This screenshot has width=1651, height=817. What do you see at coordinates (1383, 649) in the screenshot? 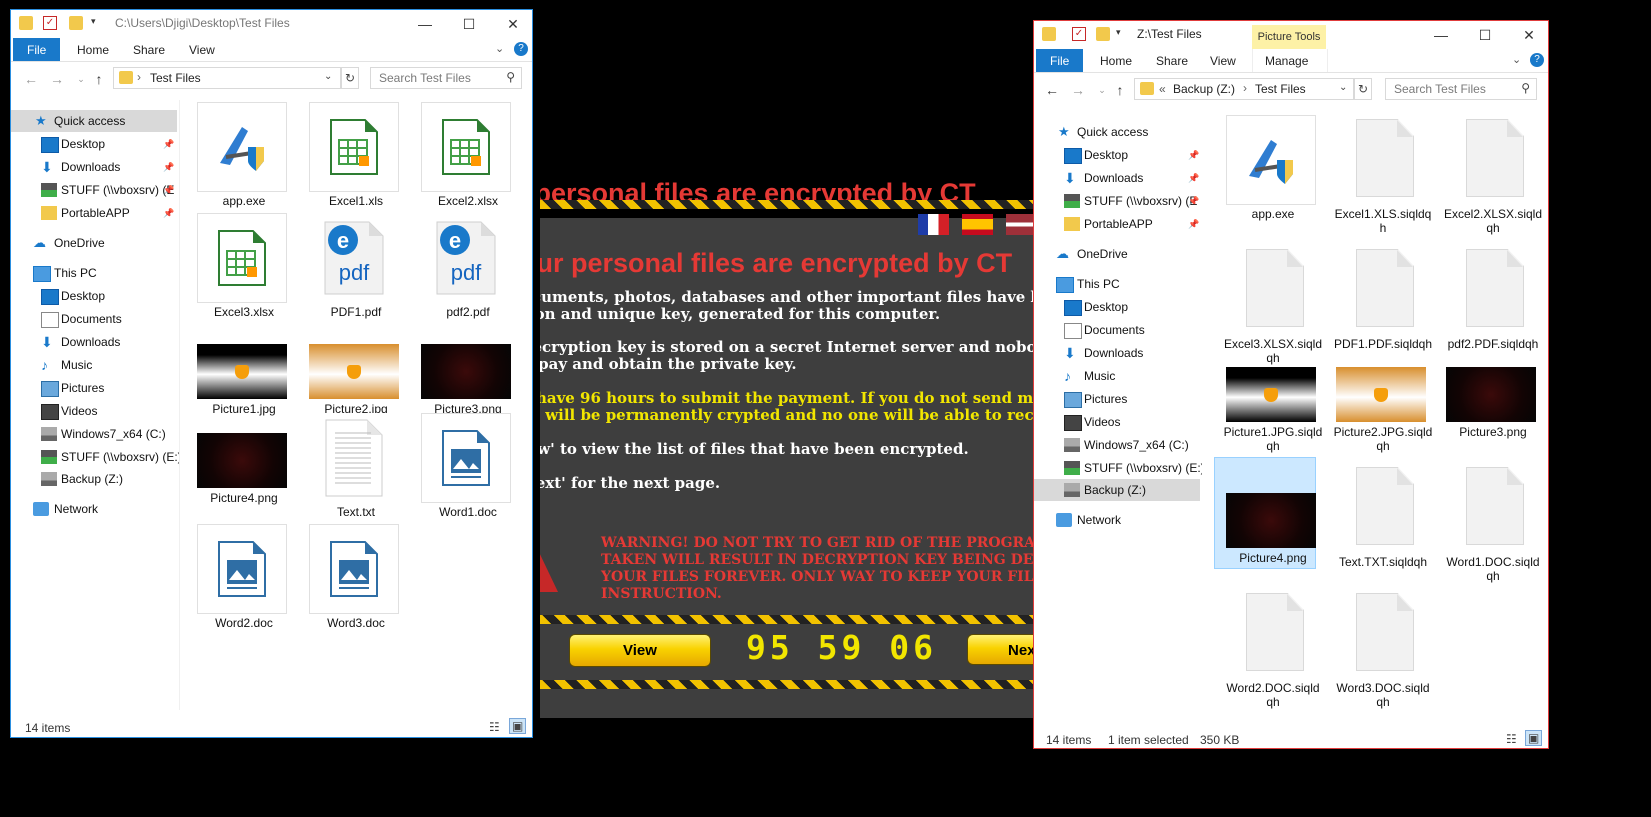
I see `file-tile: Word3.DOC.siqld qh` at bounding box center [1383, 649].